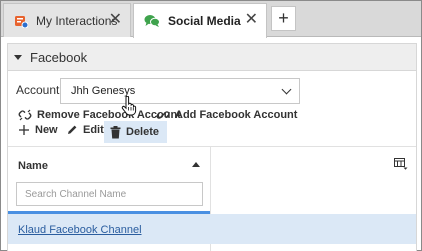 Image resolution: width=422 pixels, height=251 pixels. I want to click on section-header: Facebook, so click(212, 57).